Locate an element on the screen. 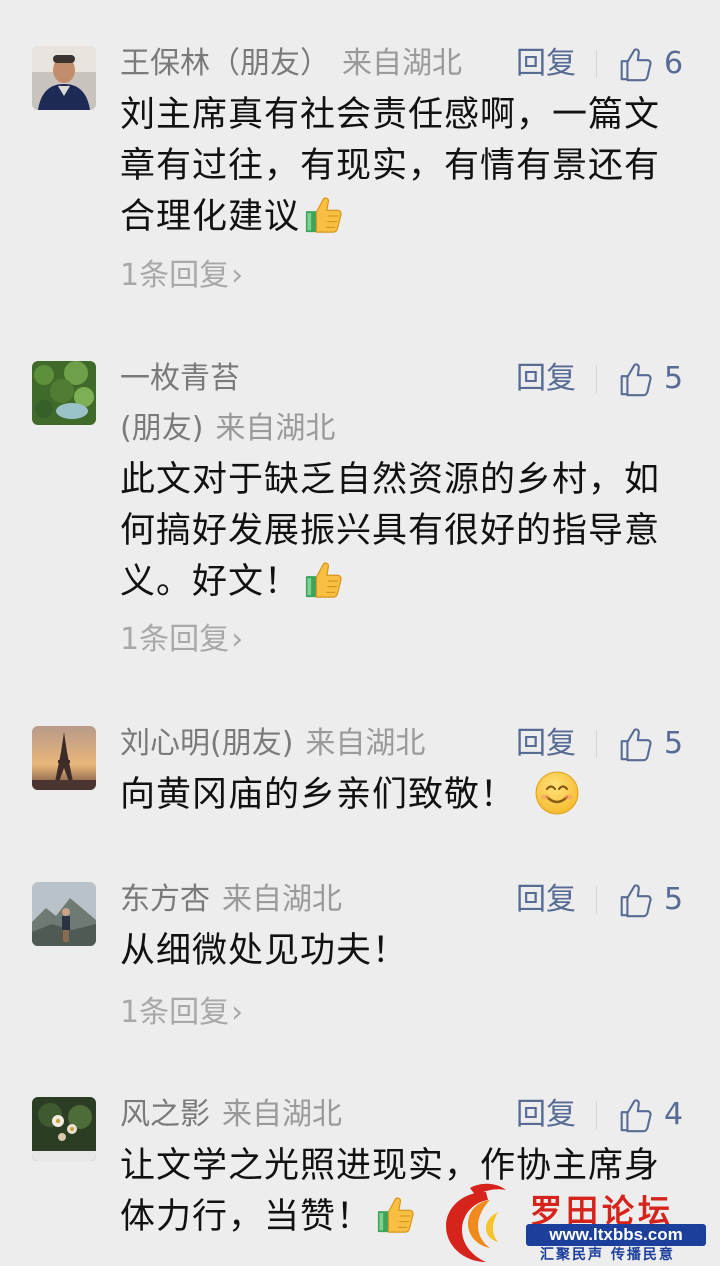 The image size is (720, 1266). commenter-name: 一枚青苔 is located at coordinates (180, 378).